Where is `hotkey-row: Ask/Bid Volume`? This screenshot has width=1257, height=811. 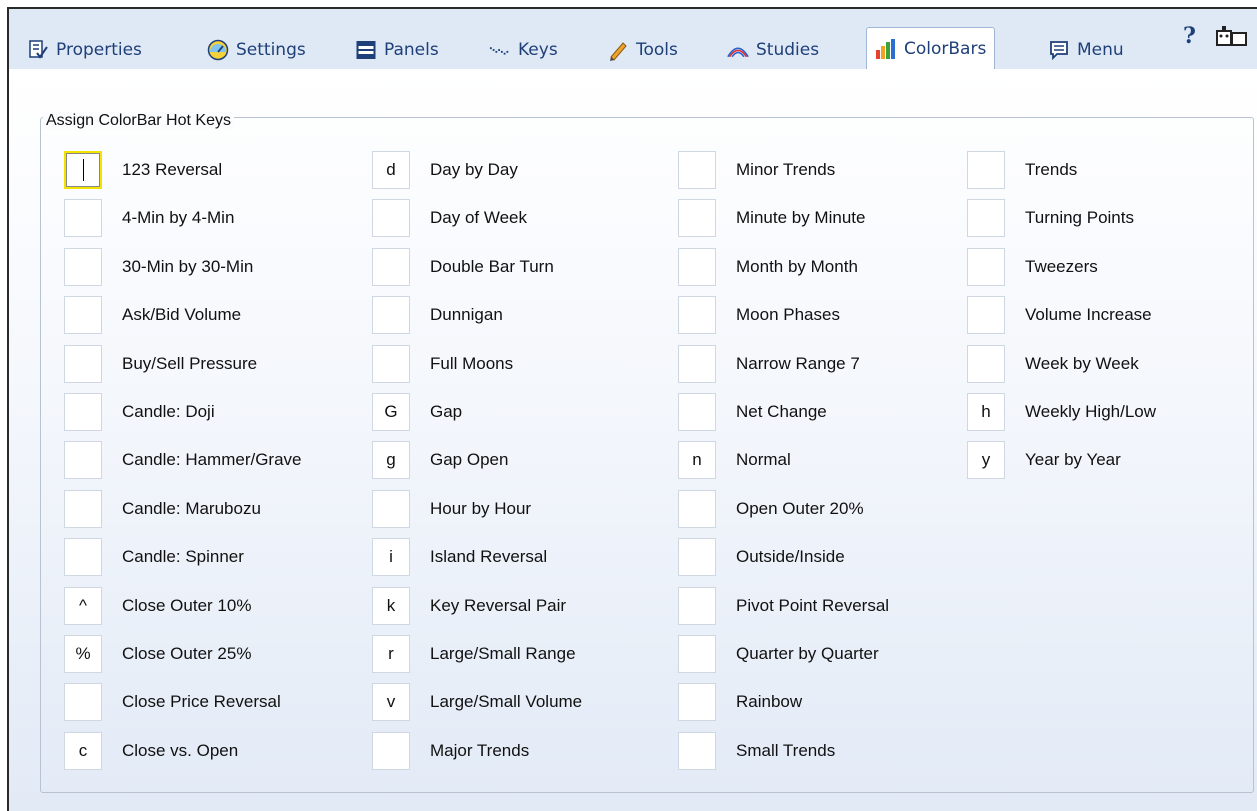
hotkey-row: Ask/Bid Volume is located at coordinates (152, 315).